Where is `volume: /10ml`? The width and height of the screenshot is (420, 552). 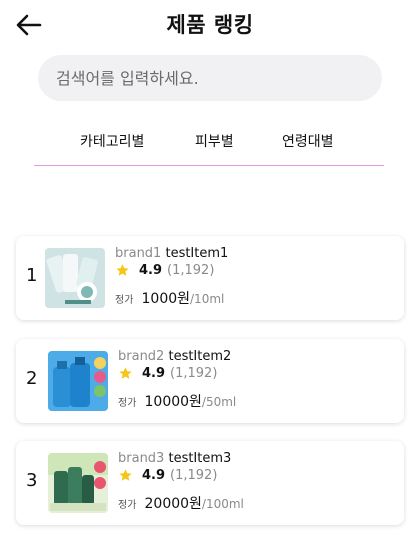 volume: /10ml is located at coordinates (207, 299).